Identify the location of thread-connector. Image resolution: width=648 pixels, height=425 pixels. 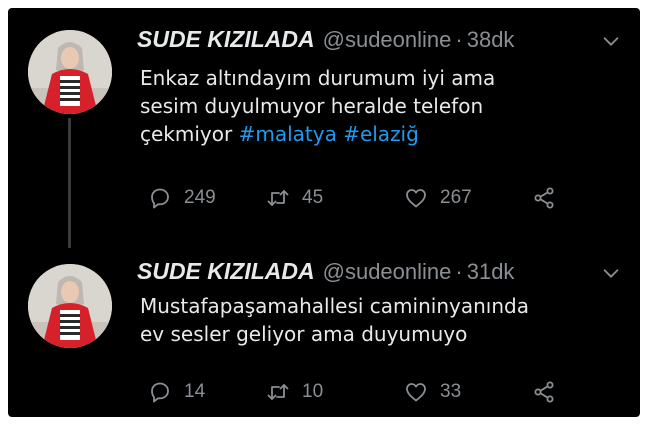
(69, 183).